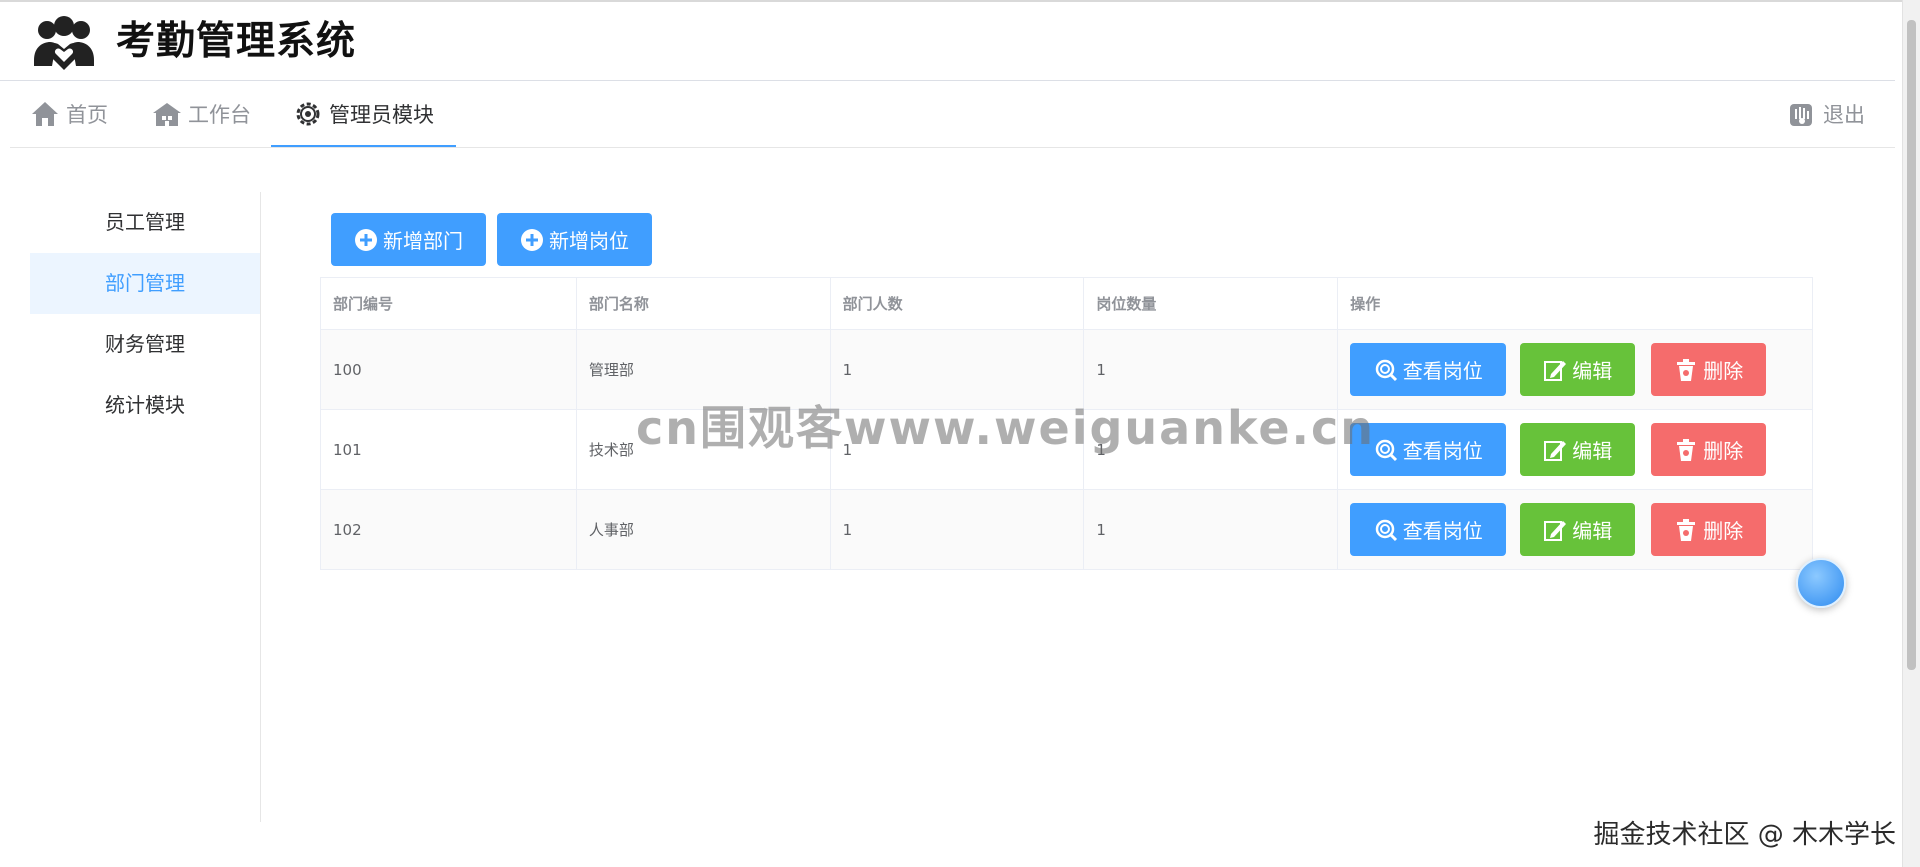  Describe the element at coordinates (448, 449) in the screenshot. I see `cell-dept-id: 101` at that location.